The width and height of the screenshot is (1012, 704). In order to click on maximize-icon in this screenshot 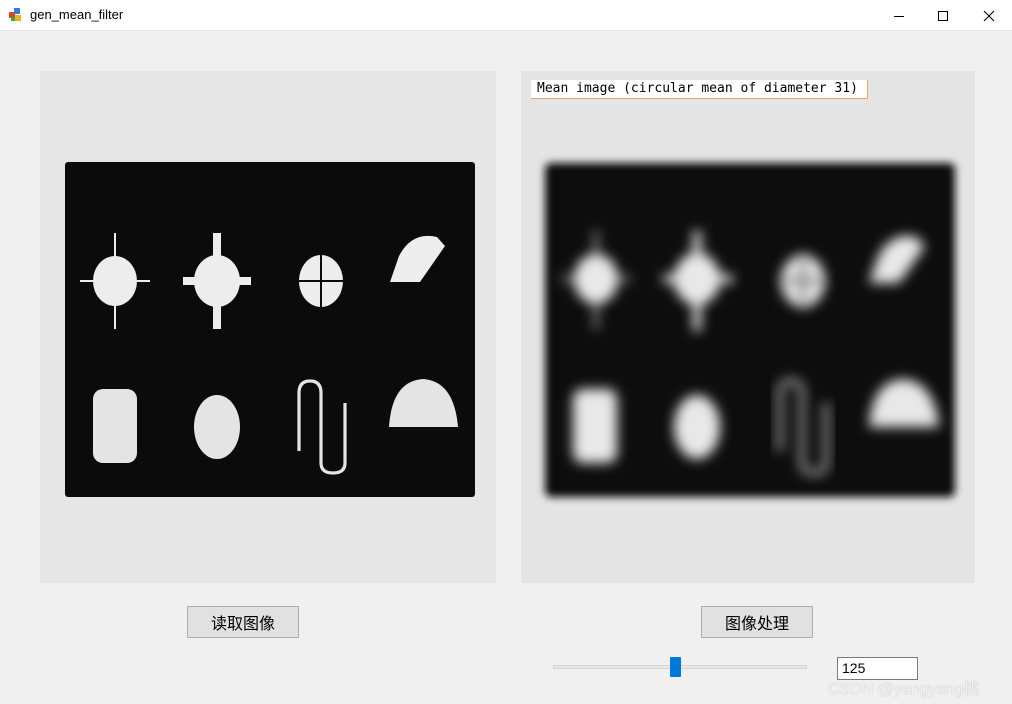, I will do `click(943, 15)`.